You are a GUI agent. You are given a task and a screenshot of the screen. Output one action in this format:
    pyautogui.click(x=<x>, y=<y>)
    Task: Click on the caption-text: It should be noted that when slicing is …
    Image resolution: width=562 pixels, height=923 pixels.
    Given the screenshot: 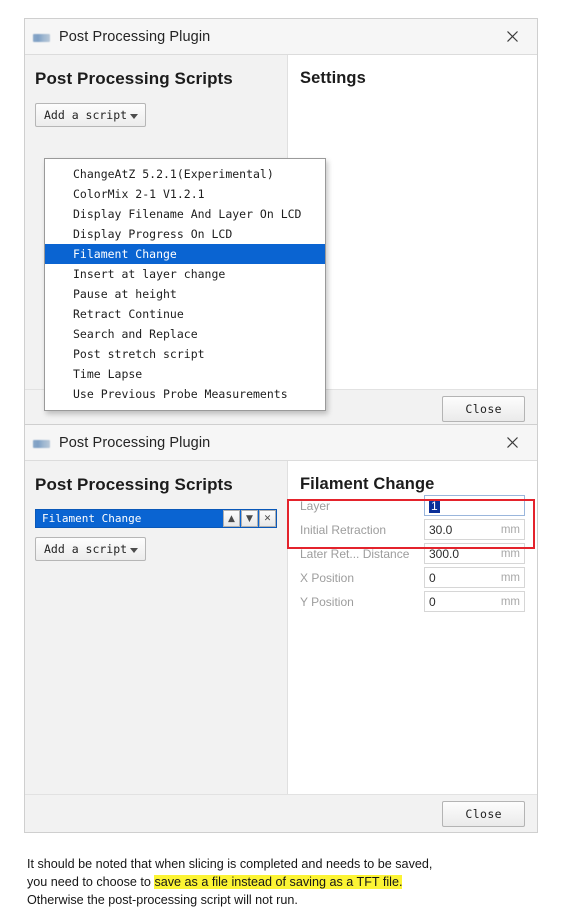 What is the action you would take?
    pyautogui.click(x=282, y=882)
    